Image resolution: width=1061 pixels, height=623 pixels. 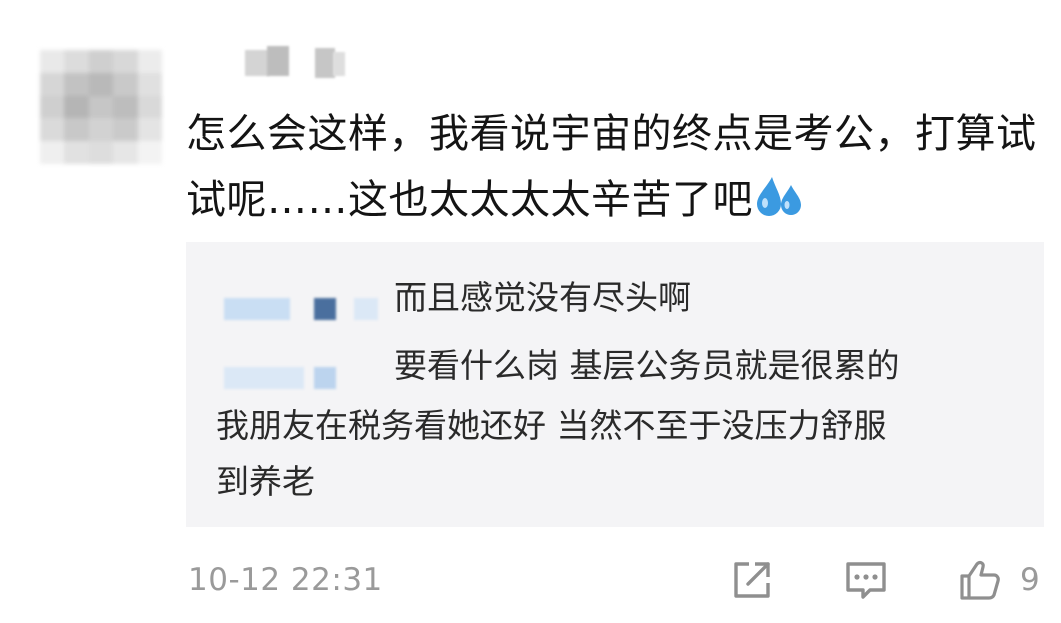 I want to click on thumbs-up-icon, so click(x=980, y=580).